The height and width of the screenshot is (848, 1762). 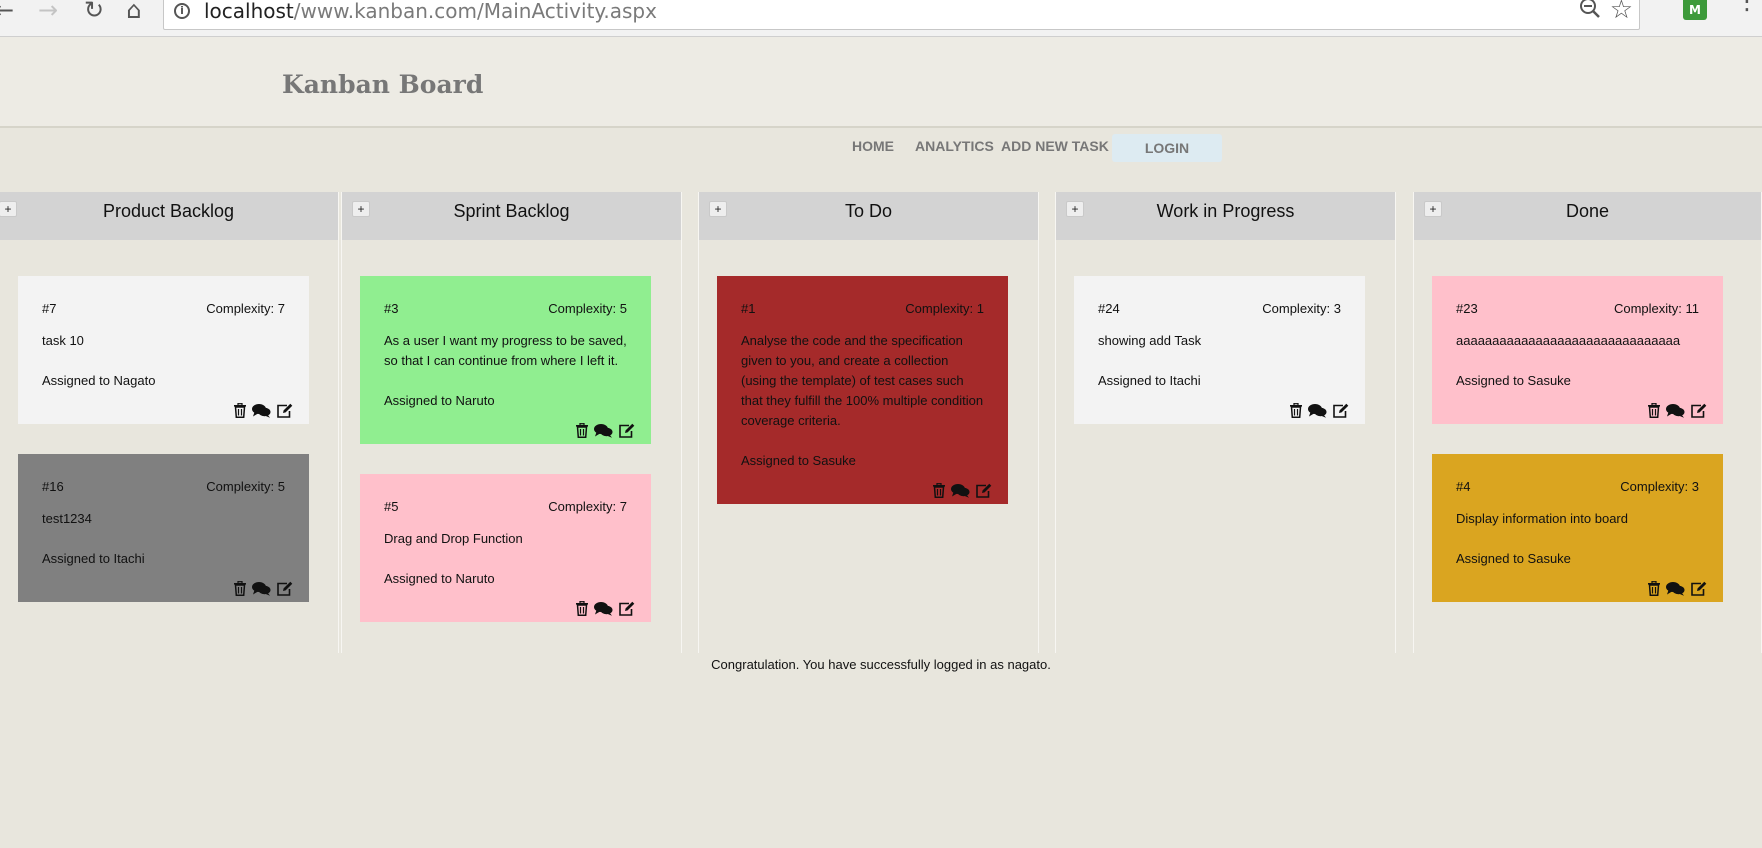 I want to click on task-id: #3, so click(x=391, y=308).